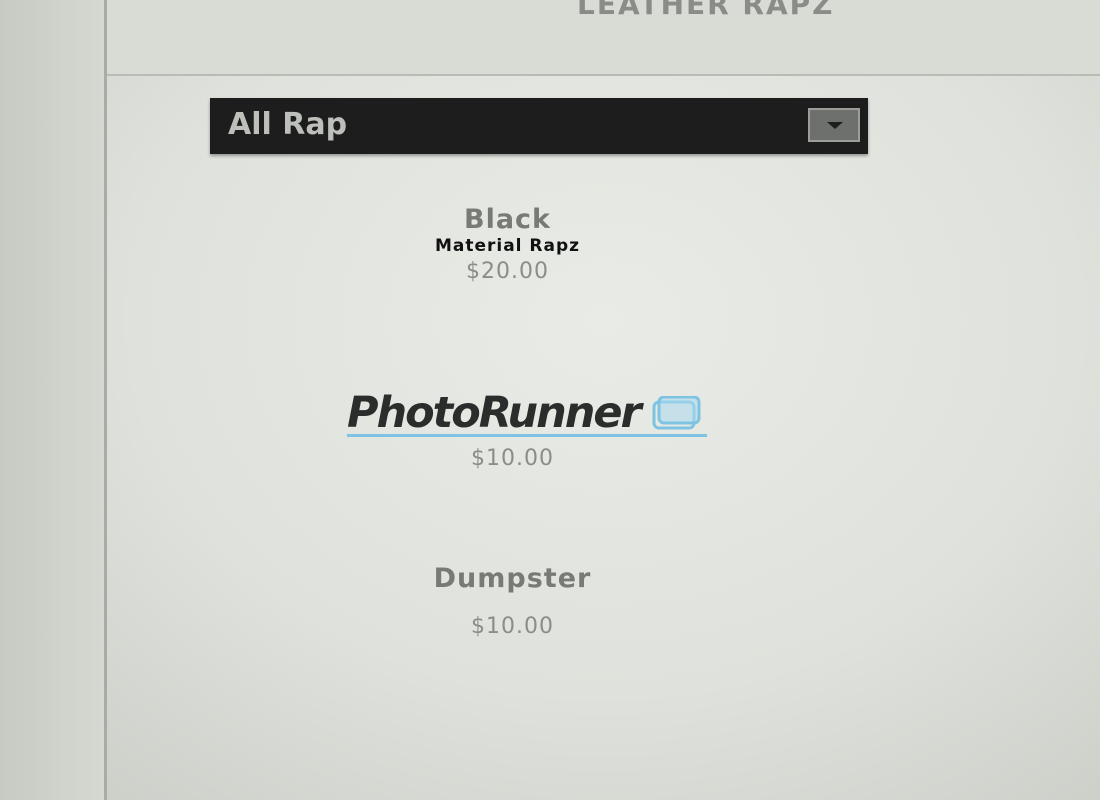 Image resolution: width=1100 pixels, height=800 pixels. I want to click on product-name: Black, so click(507, 219).